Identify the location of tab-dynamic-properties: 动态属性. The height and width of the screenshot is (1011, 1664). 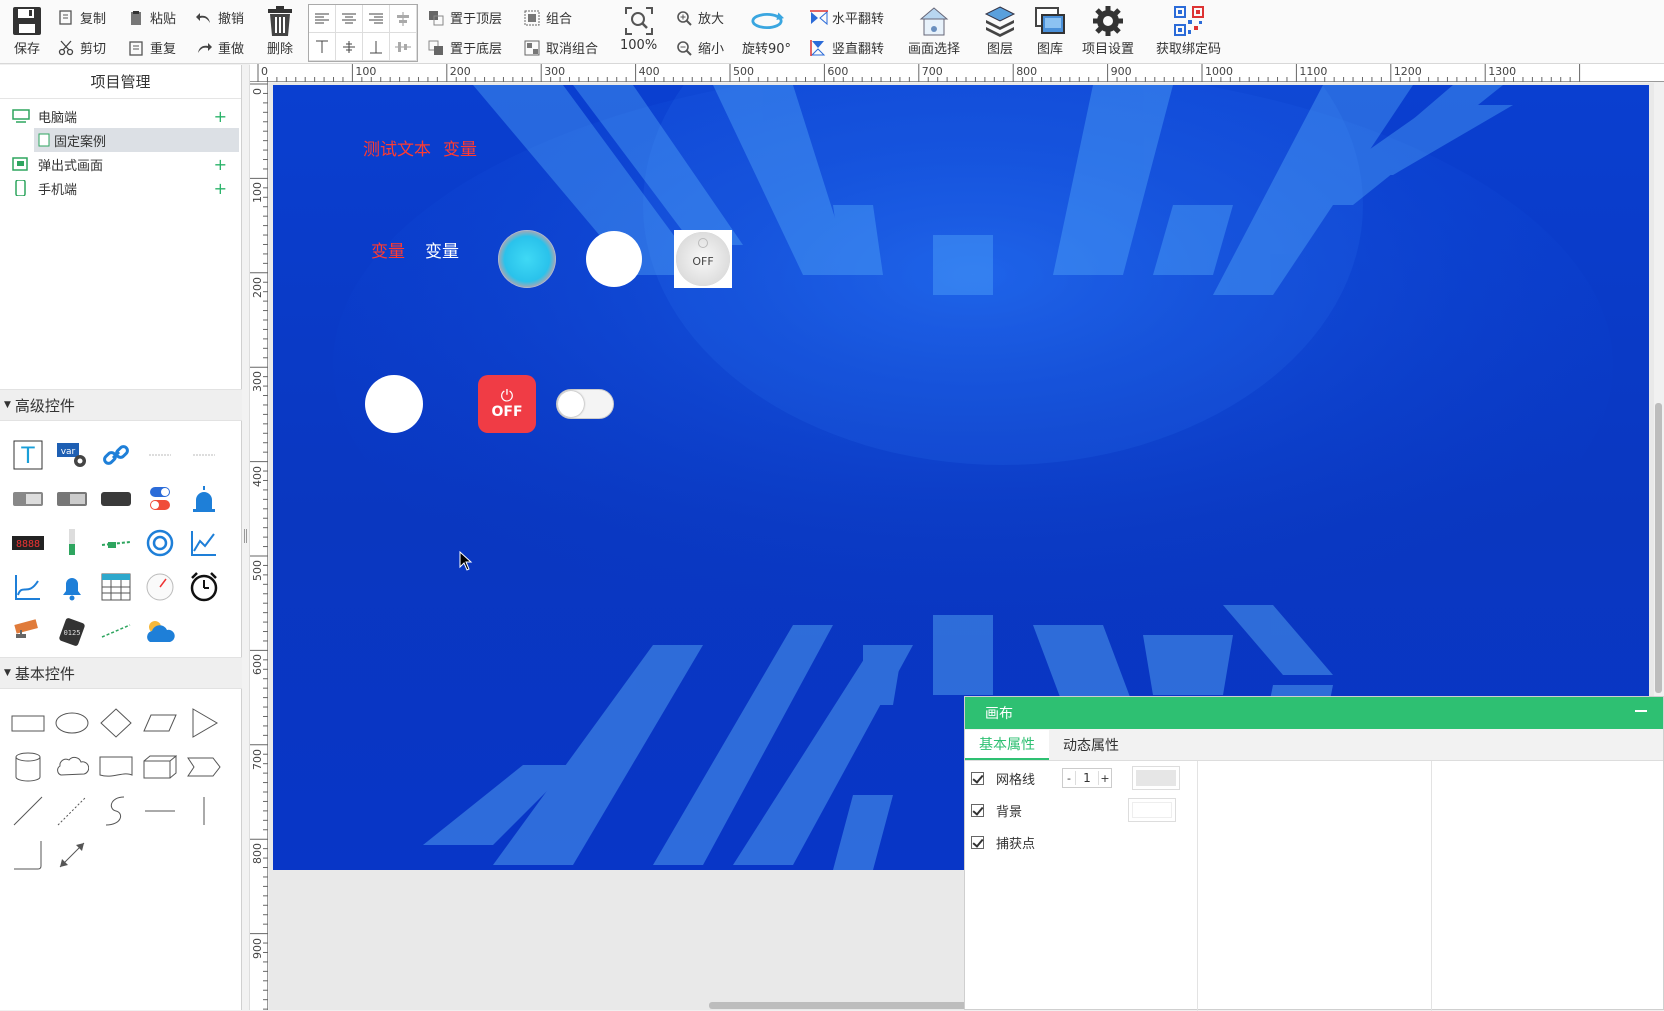
(1091, 745).